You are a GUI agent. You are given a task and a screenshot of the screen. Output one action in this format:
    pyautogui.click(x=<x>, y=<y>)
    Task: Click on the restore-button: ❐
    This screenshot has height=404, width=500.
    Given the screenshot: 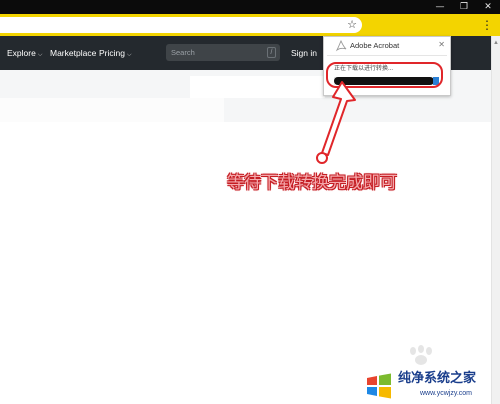 What is the action you would take?
    pyautogui.click(x=464, y=7)
    